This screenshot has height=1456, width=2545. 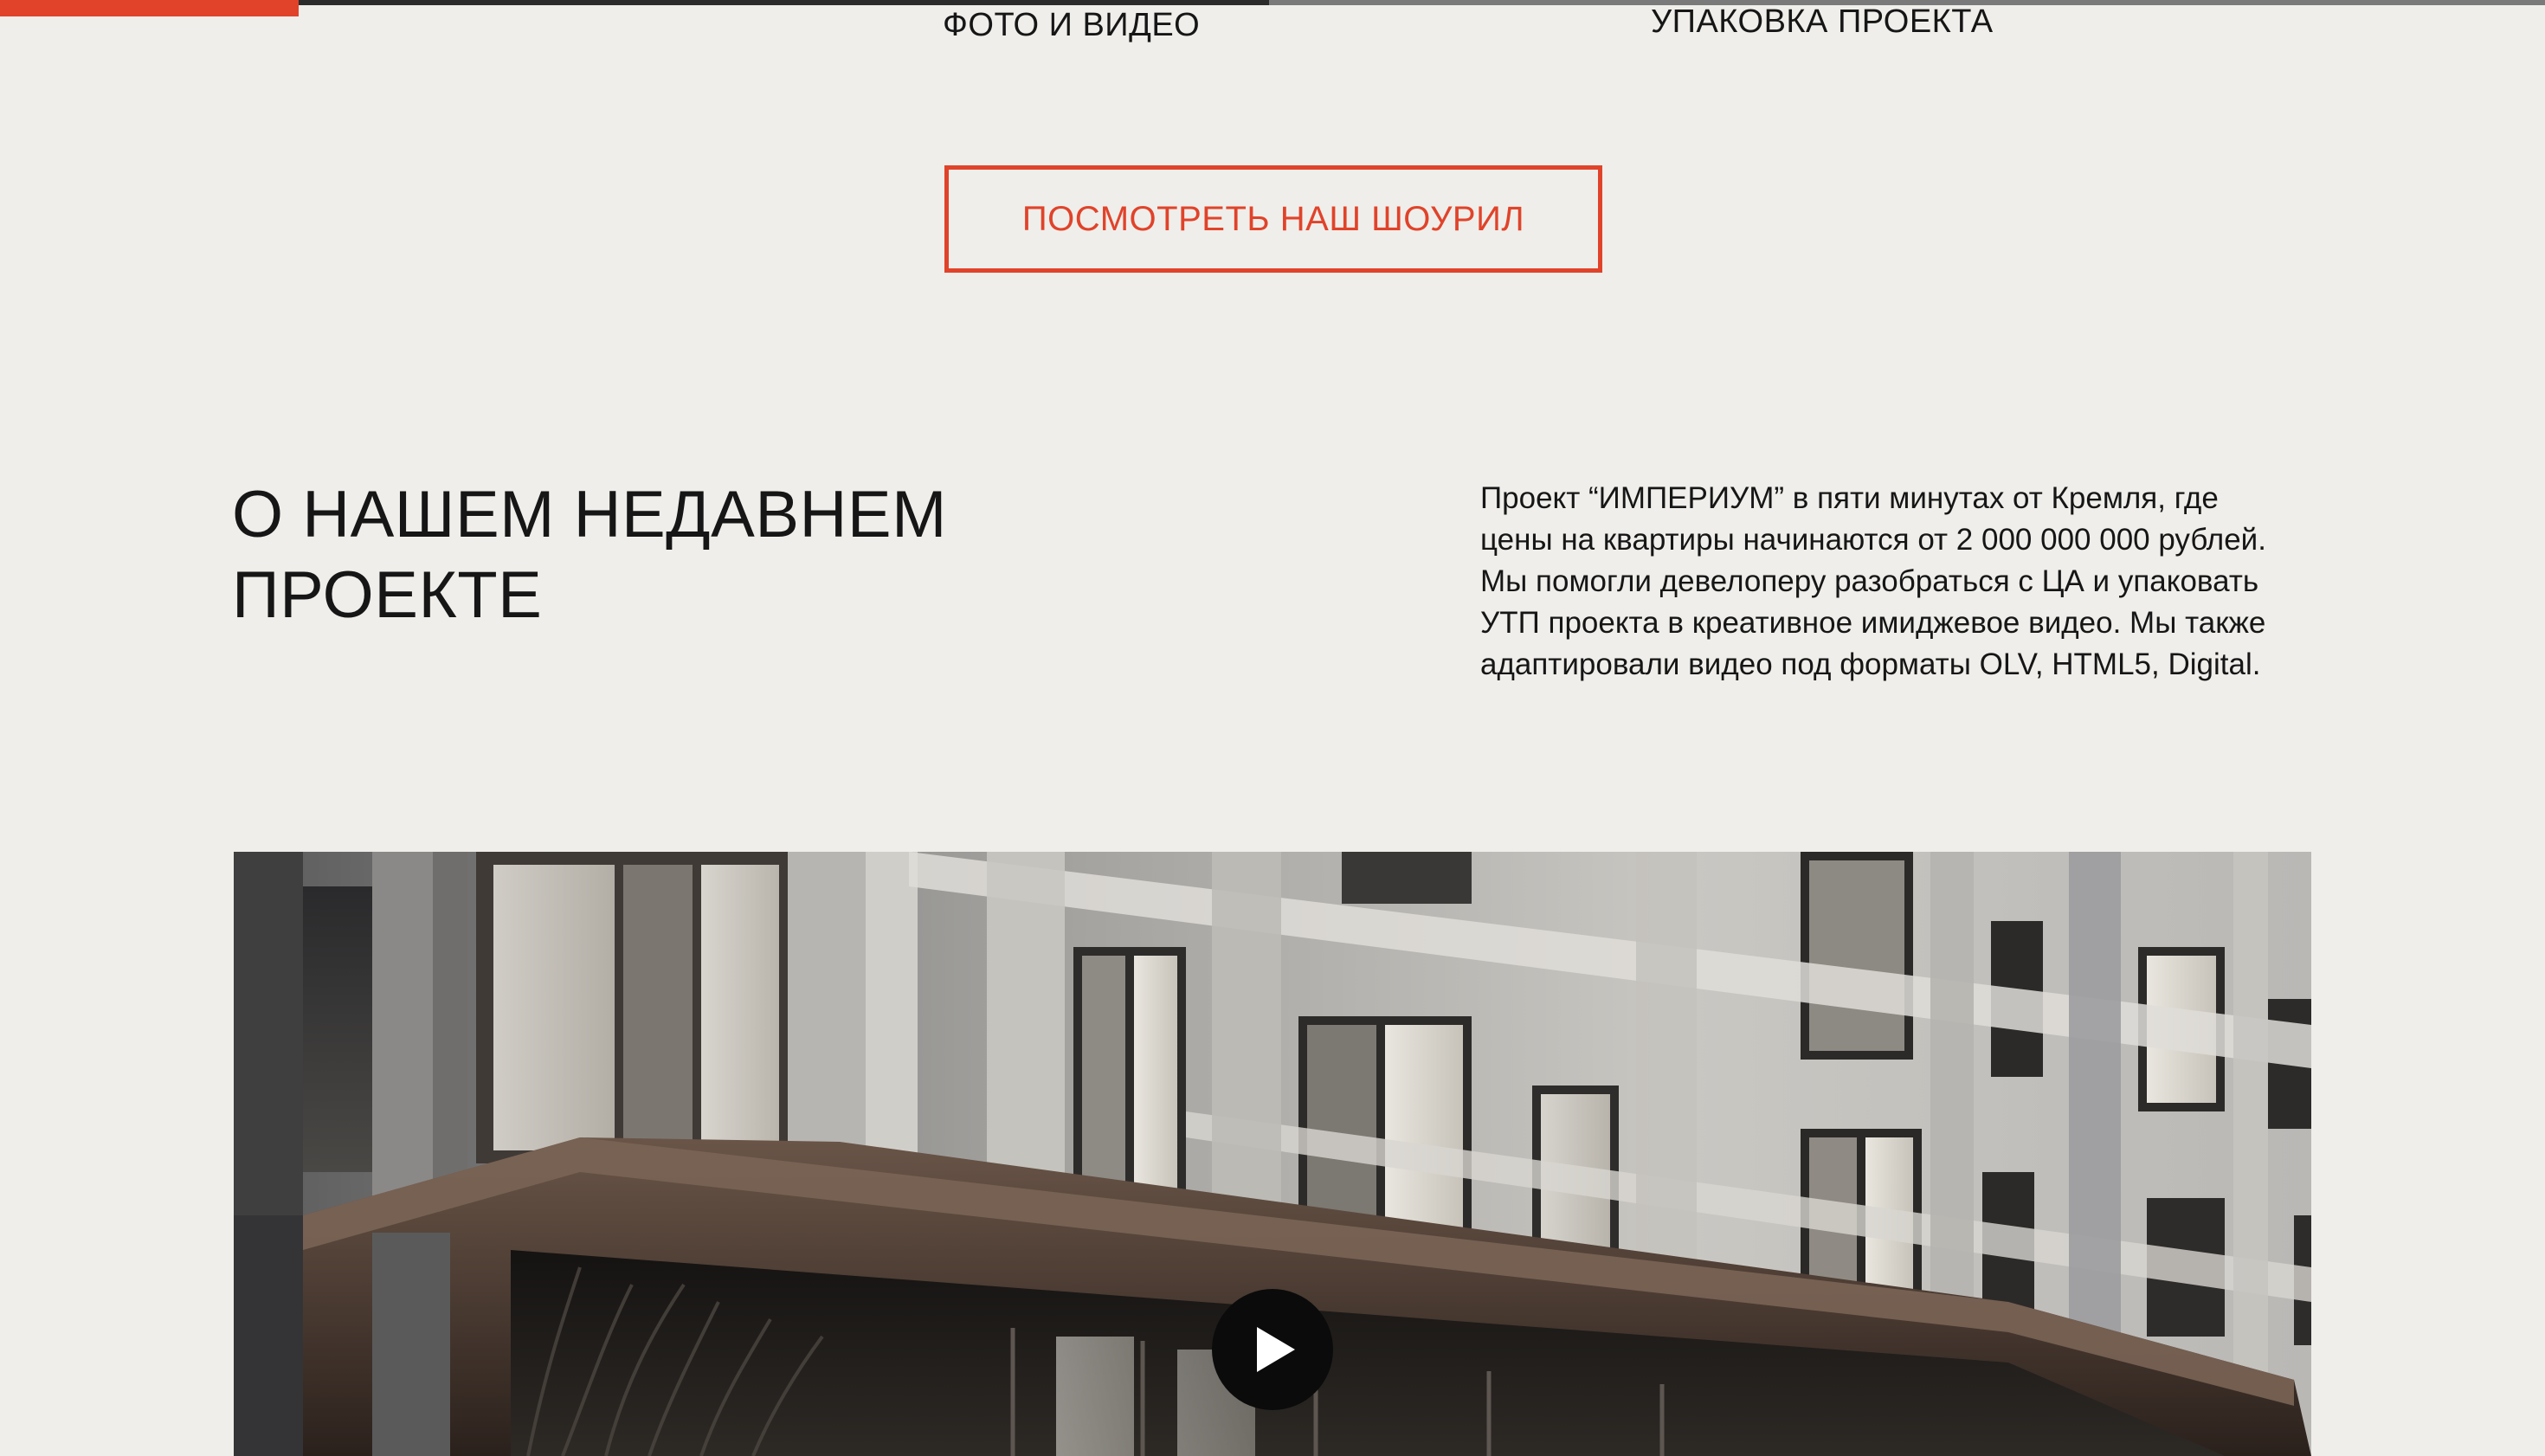 I want to click on section-title: О НАШЕМ НЕДАВНЕМ ПРОЕКТЕ, so click(x=708, y=554).